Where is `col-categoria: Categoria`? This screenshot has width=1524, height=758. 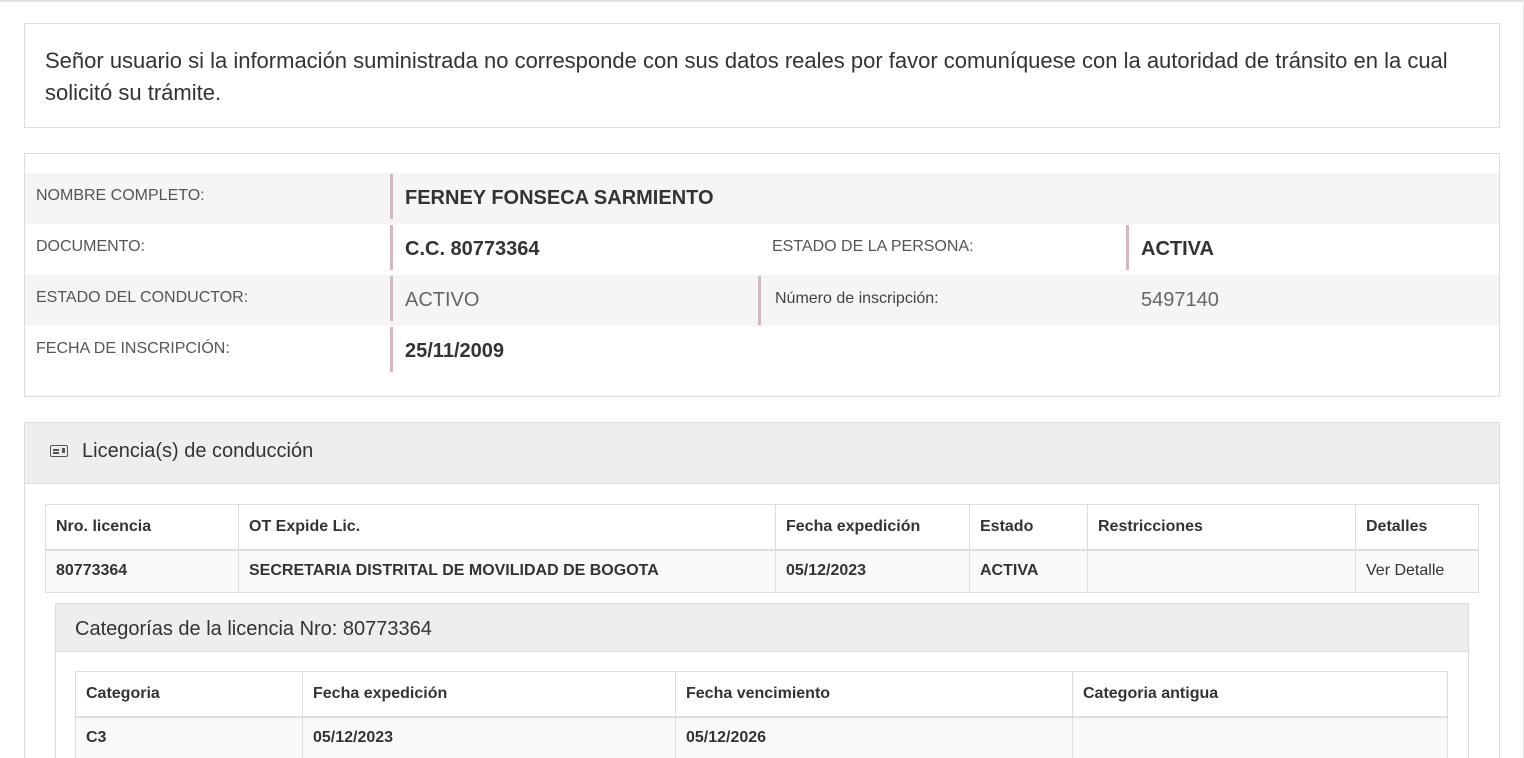
col-categoria: Categoria is located at coordinates (189, 694).